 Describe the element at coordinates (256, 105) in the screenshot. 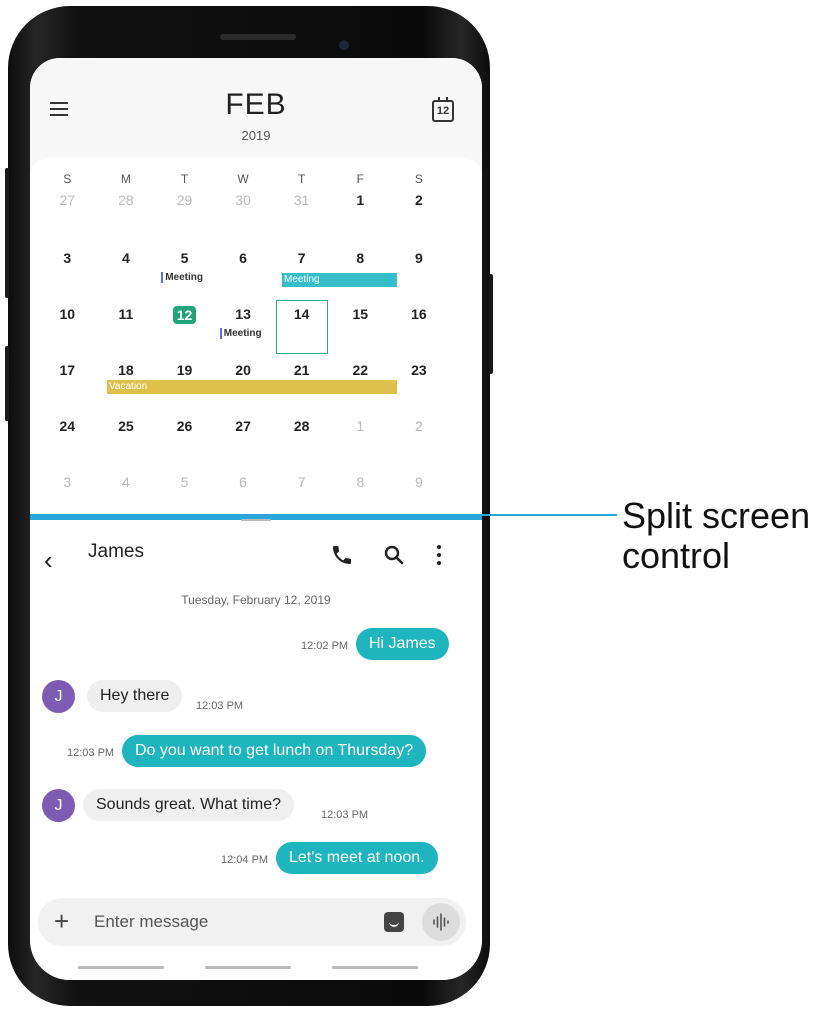

I see `month-title: FEB` at that location.